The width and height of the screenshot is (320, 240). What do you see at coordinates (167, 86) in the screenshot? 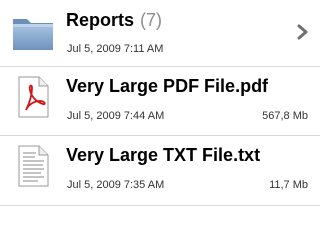
I see `pdf-file-name: Very Large PDF File.pdf` at bounding box center [167, 86].